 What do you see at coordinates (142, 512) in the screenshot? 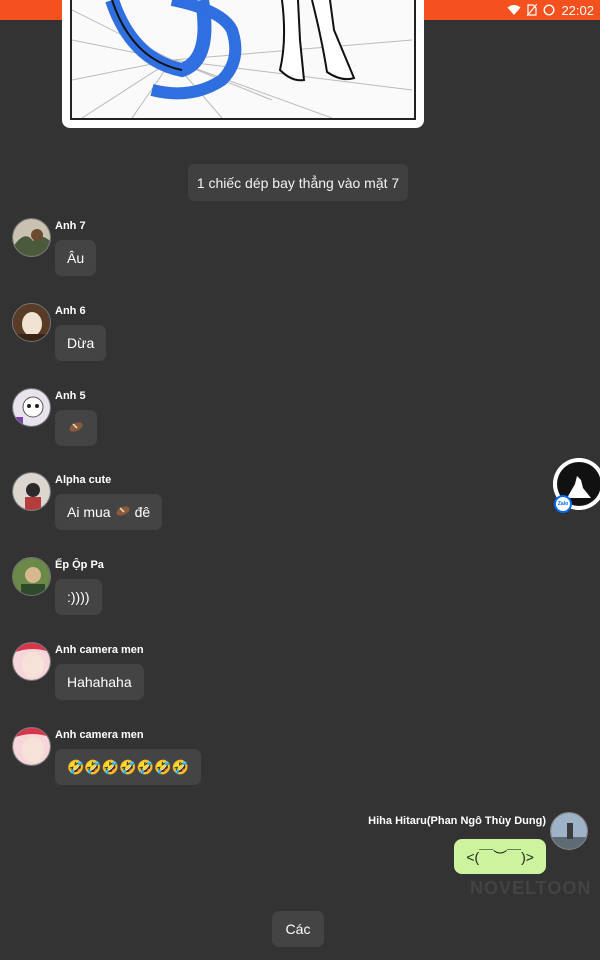
I see `message-text: đê` at bounding box center [142, 512].